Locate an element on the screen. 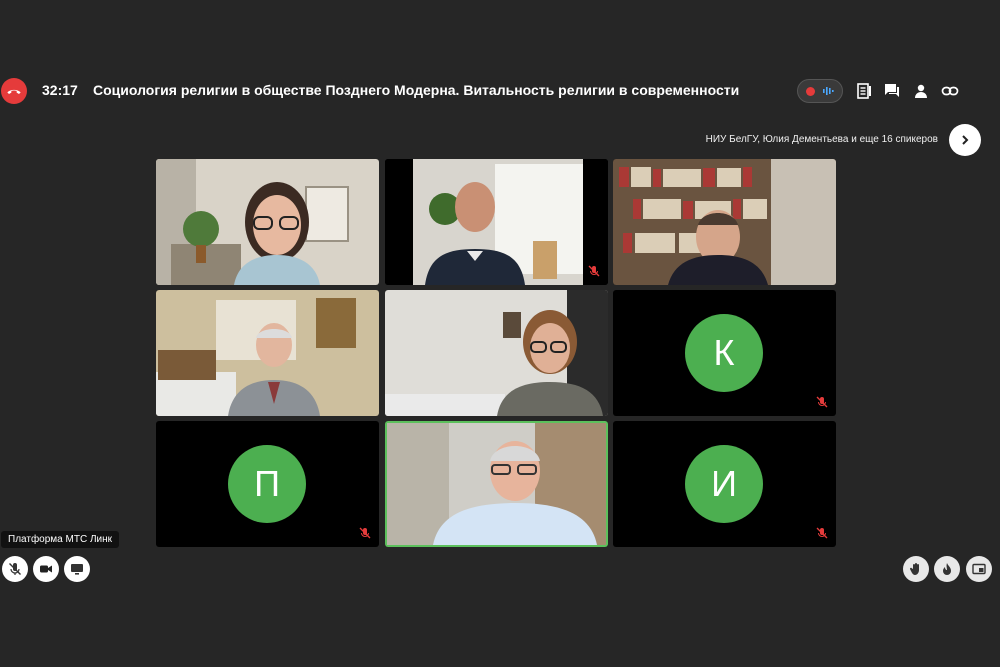 Image resolution: width=1000 pixels, height=667 pixels. video-tile-7: П is located at coordinates (267, 484).